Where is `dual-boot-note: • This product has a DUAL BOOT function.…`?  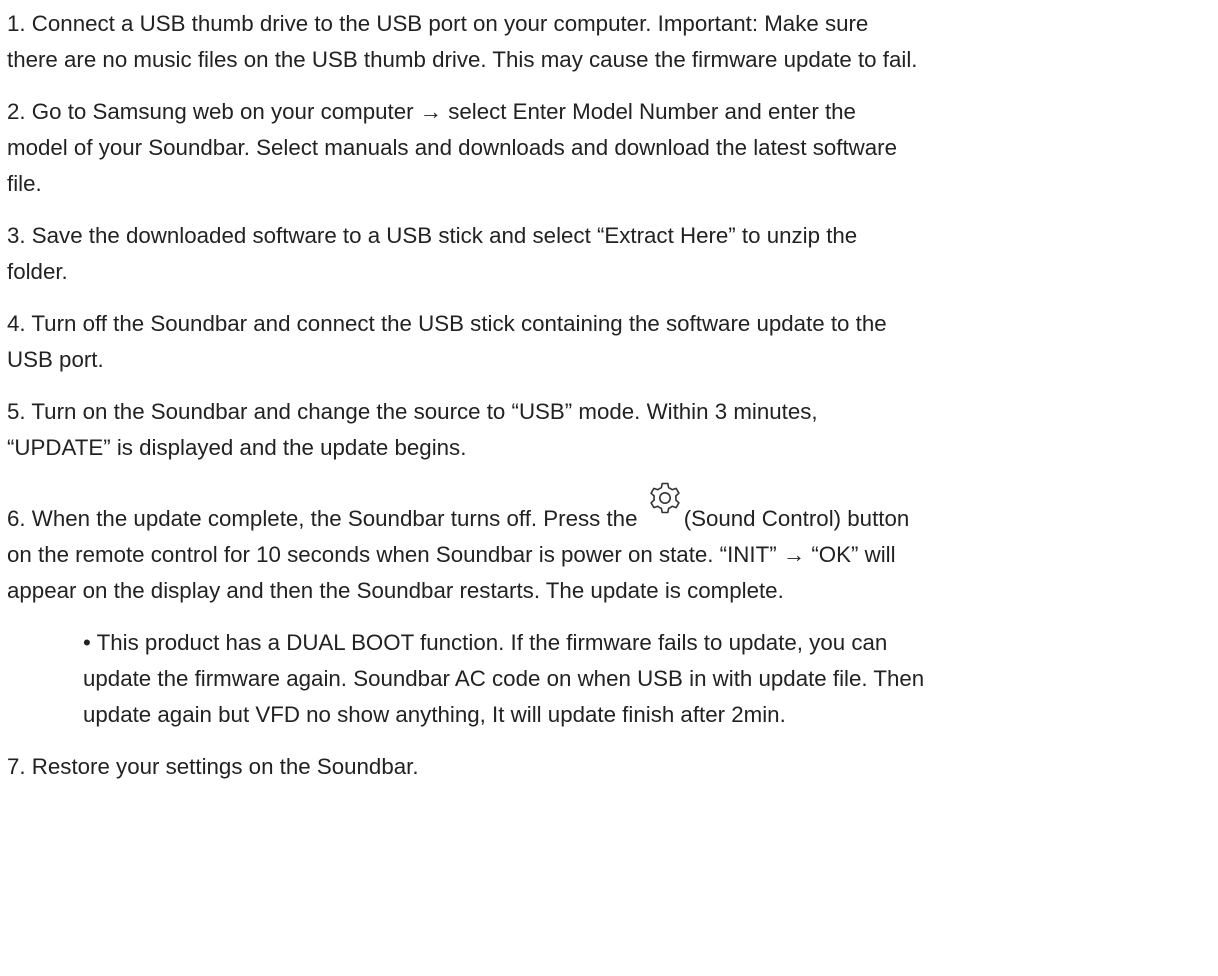 dual-boot-note: • This product has a DUAL BOOT function.… is located at coordinates (504, 678).